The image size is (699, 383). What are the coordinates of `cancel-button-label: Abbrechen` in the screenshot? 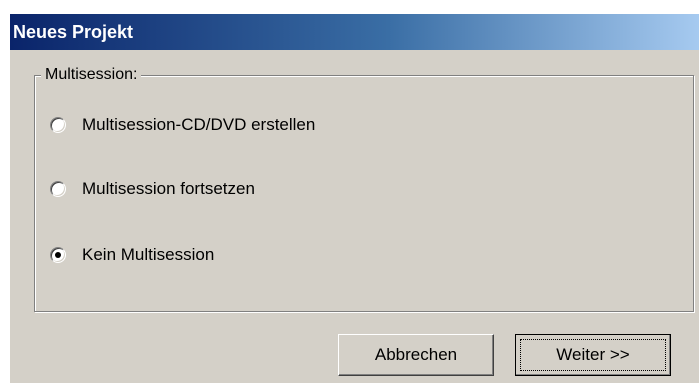 It's located at (416, 354).